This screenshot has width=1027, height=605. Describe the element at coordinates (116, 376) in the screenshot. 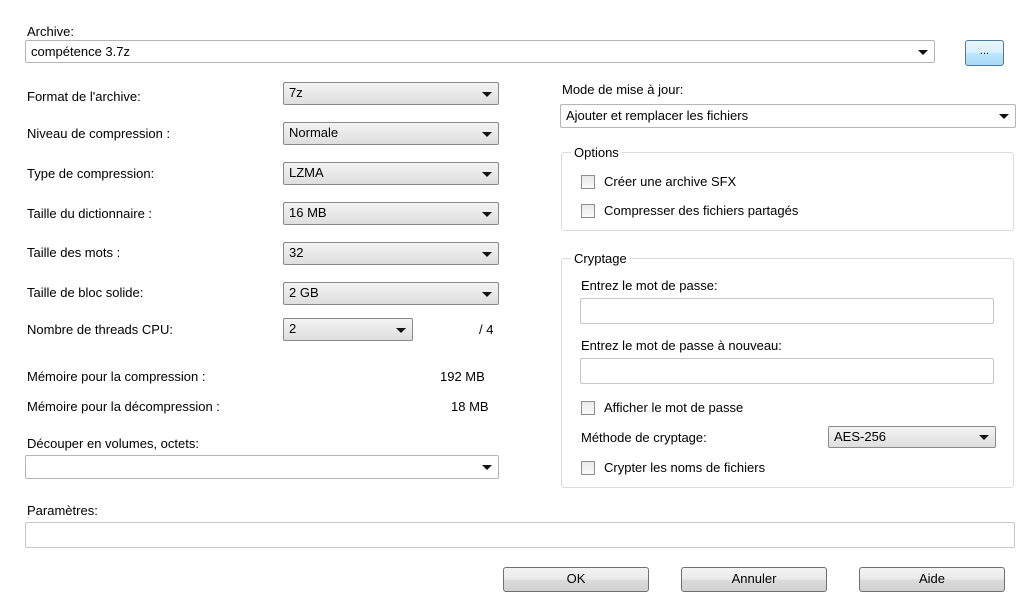

I see `mem-comp-label: Mémoire pour la compression :` at that location.